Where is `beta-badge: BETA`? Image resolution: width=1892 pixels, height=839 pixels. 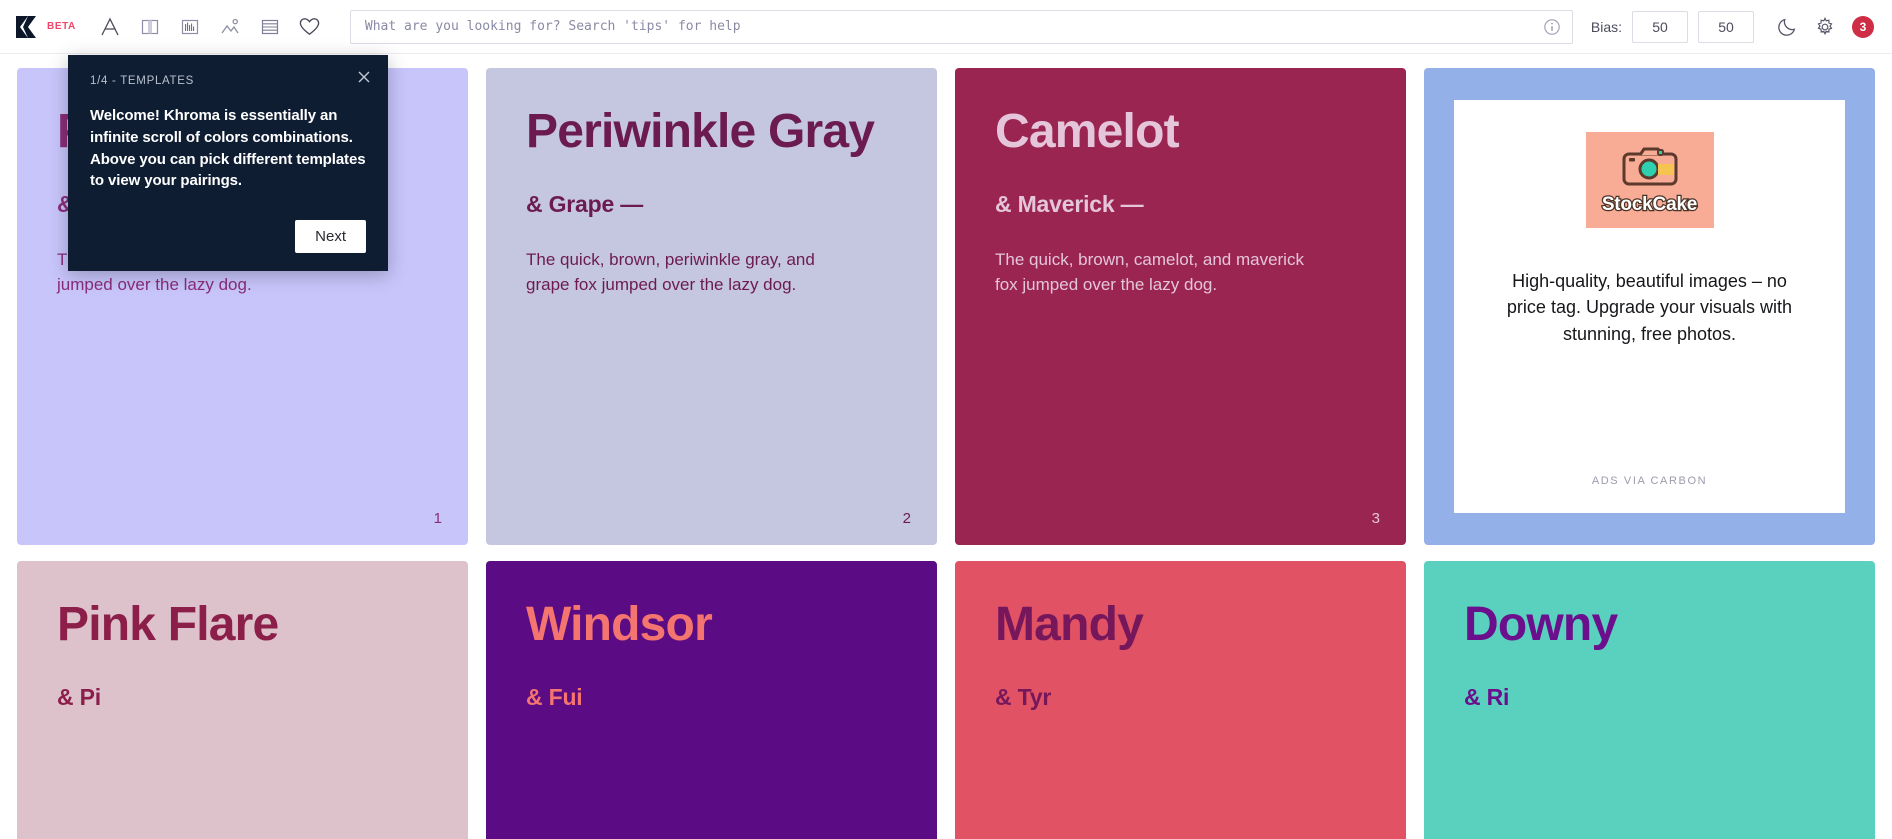 beta-badge: BETA is located at coordinates (61, 26).